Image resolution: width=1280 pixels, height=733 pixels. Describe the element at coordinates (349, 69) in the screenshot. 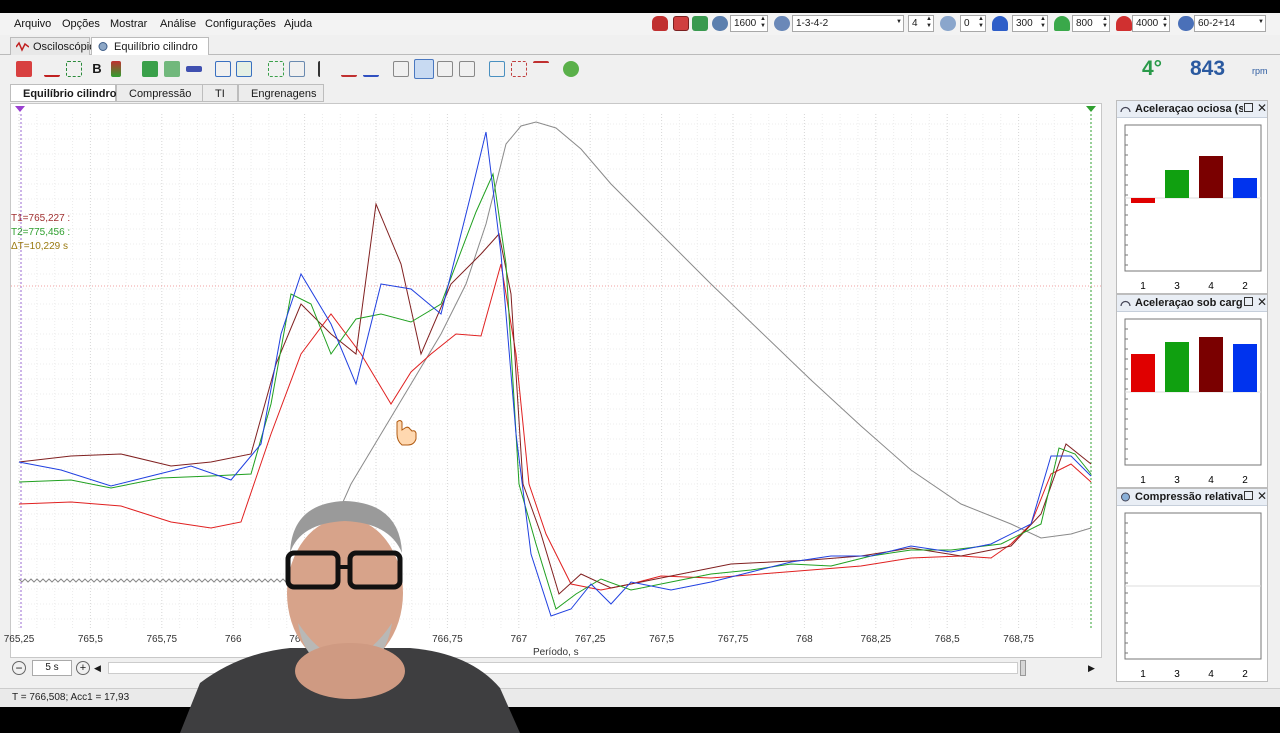

I see `histogram-icon` at that location.